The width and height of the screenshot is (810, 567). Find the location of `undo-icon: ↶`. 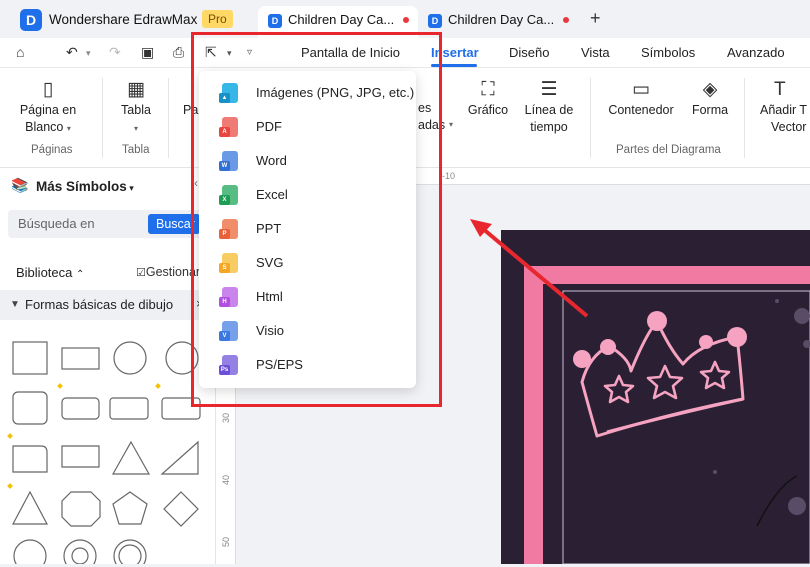

undo-icon: ↶ is located at coordinates (72, 52).